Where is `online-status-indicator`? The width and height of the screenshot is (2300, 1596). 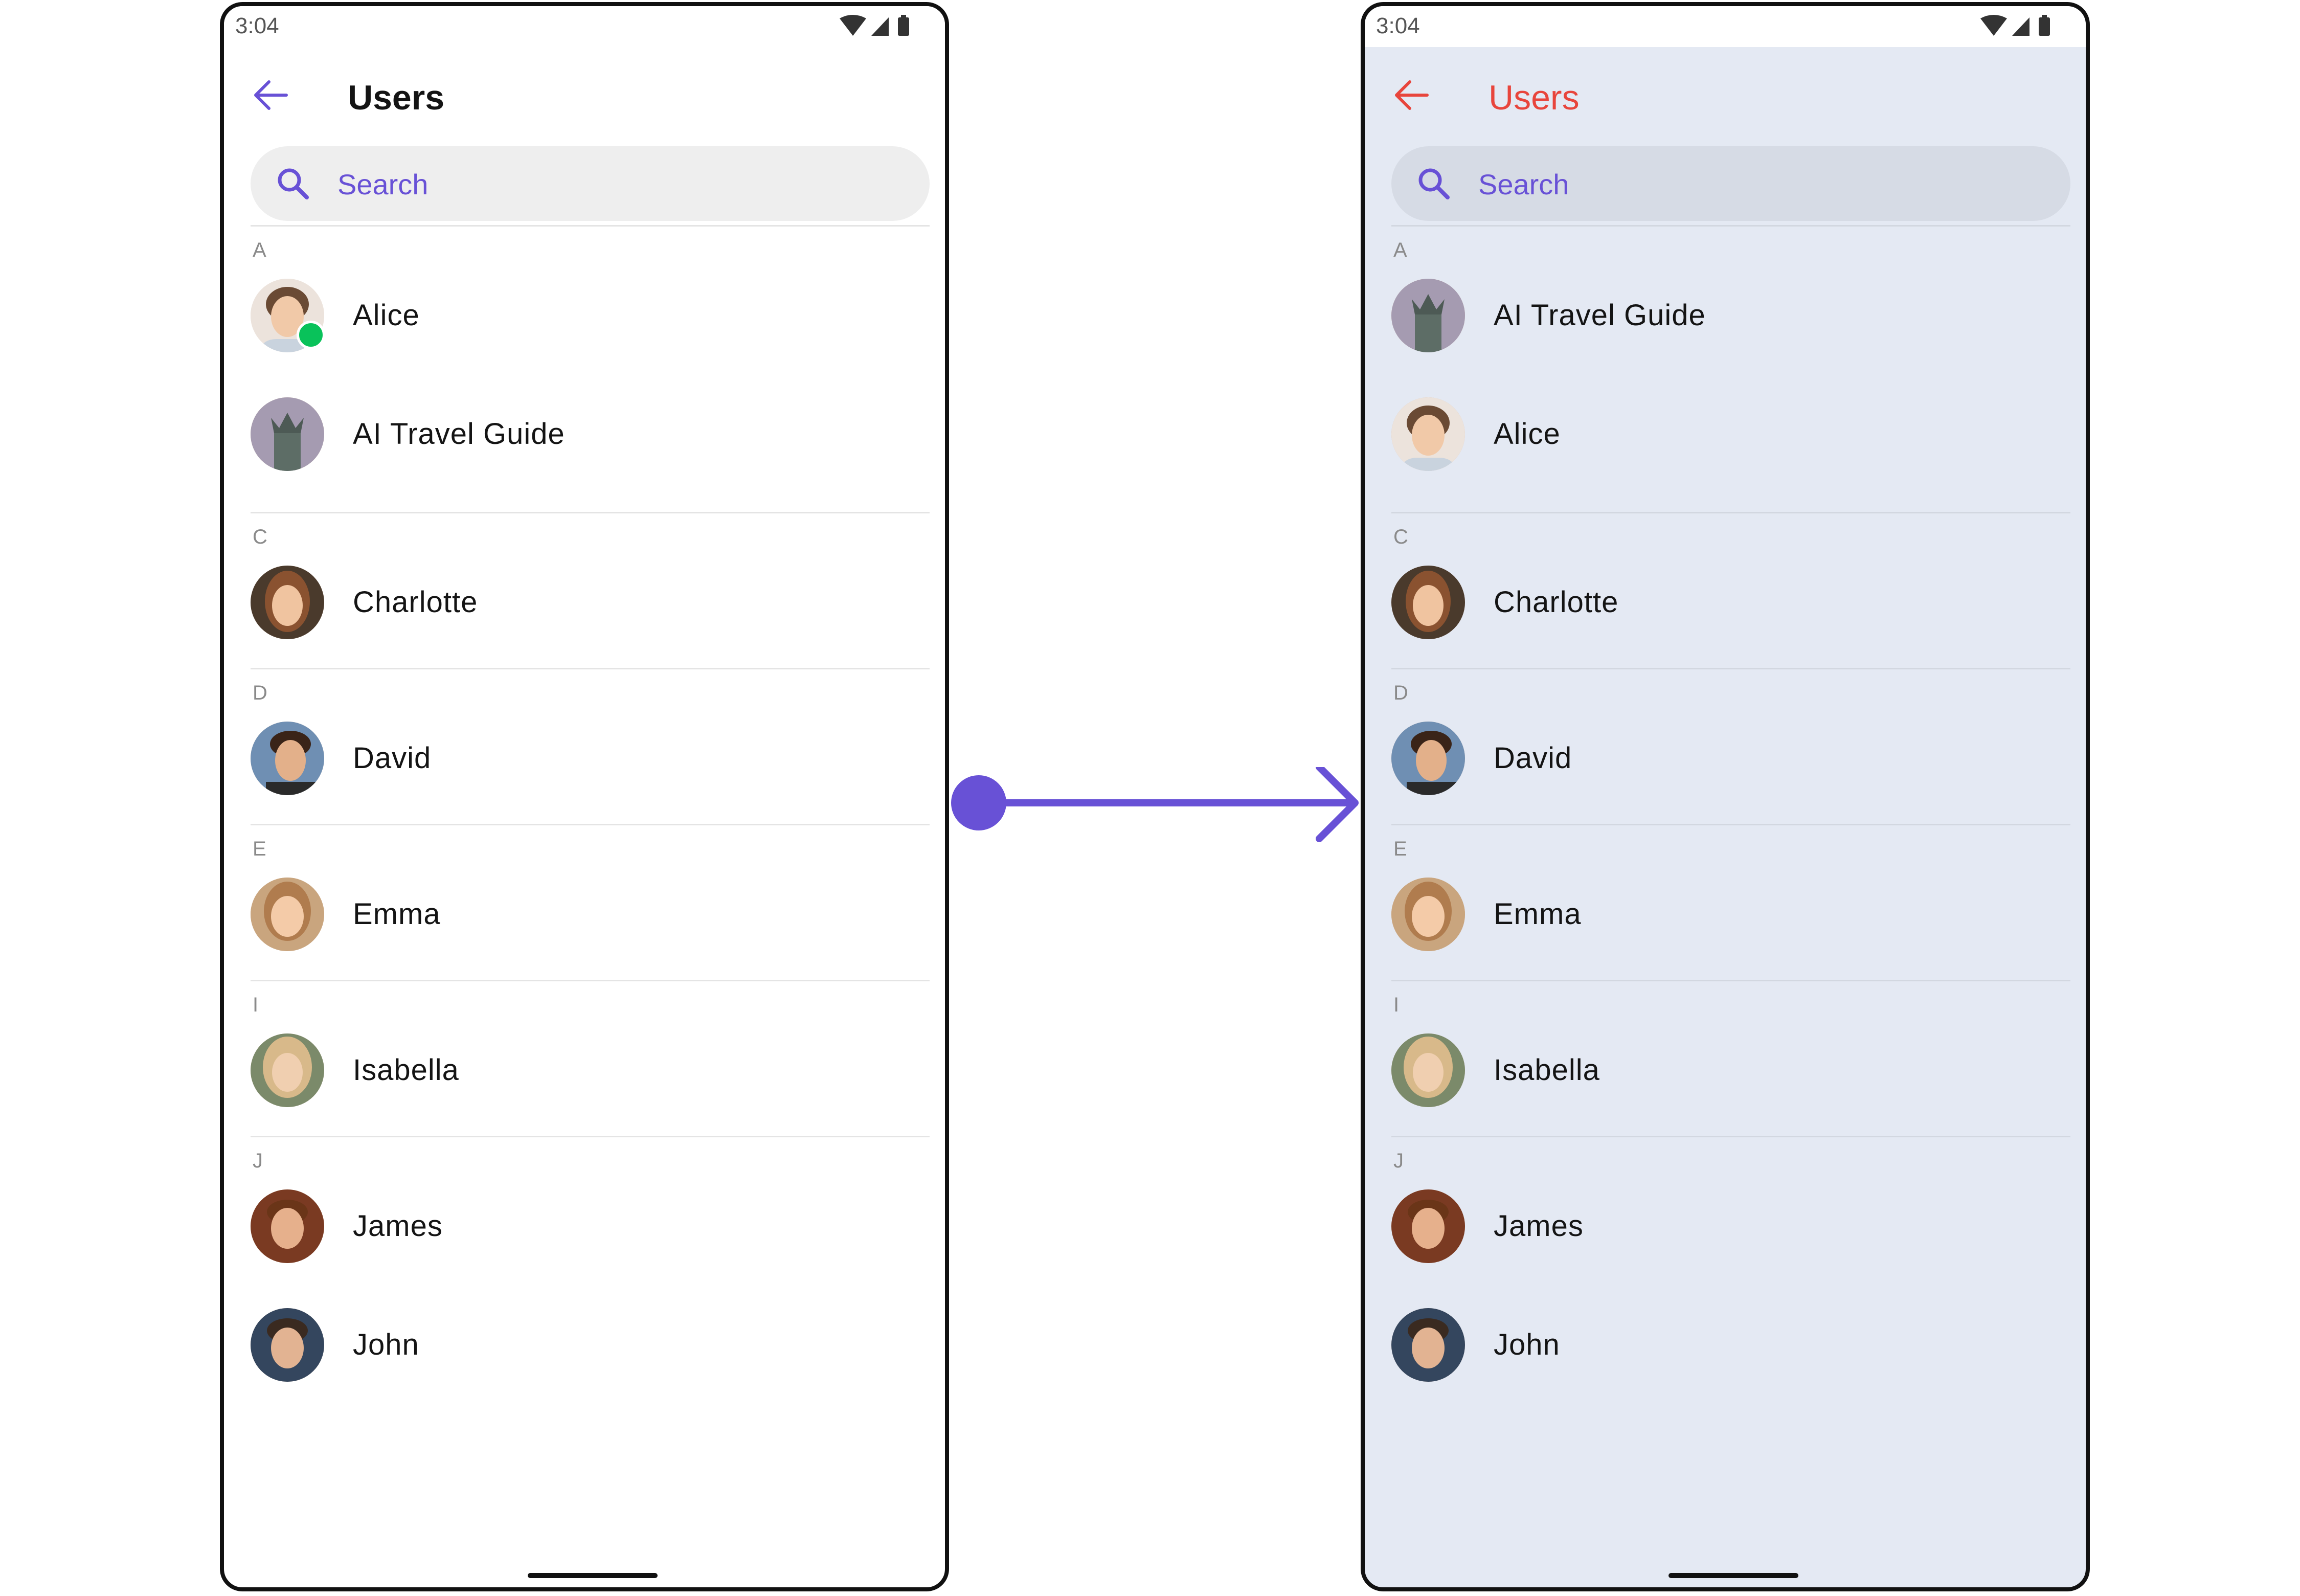 online-status-indicator is located at coordinates (311, 335).